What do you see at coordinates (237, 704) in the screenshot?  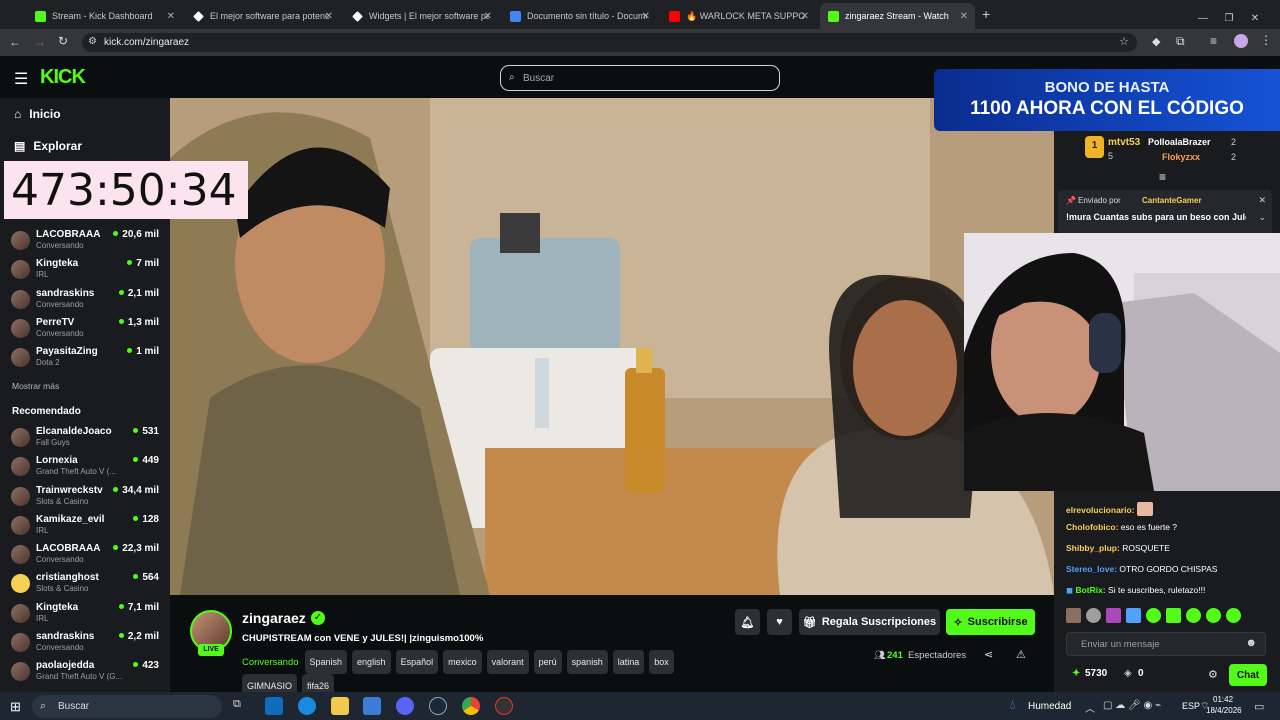 I see `task-view-icon: ⧉` at bounding box center [237, 704].